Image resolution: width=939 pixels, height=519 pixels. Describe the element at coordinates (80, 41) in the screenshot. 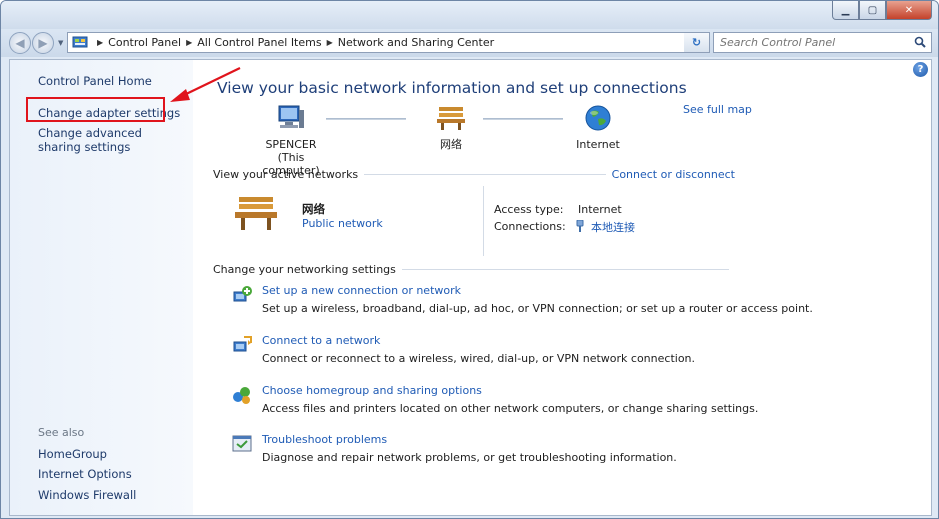

I see `control-panel-icon` at that location.